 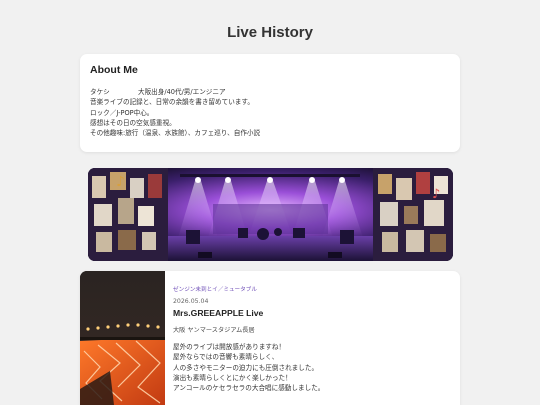 I want to click on live-comment-line: 人の多さやモニターの迫力にも圧倒されました。, so click(x=246, y=367).